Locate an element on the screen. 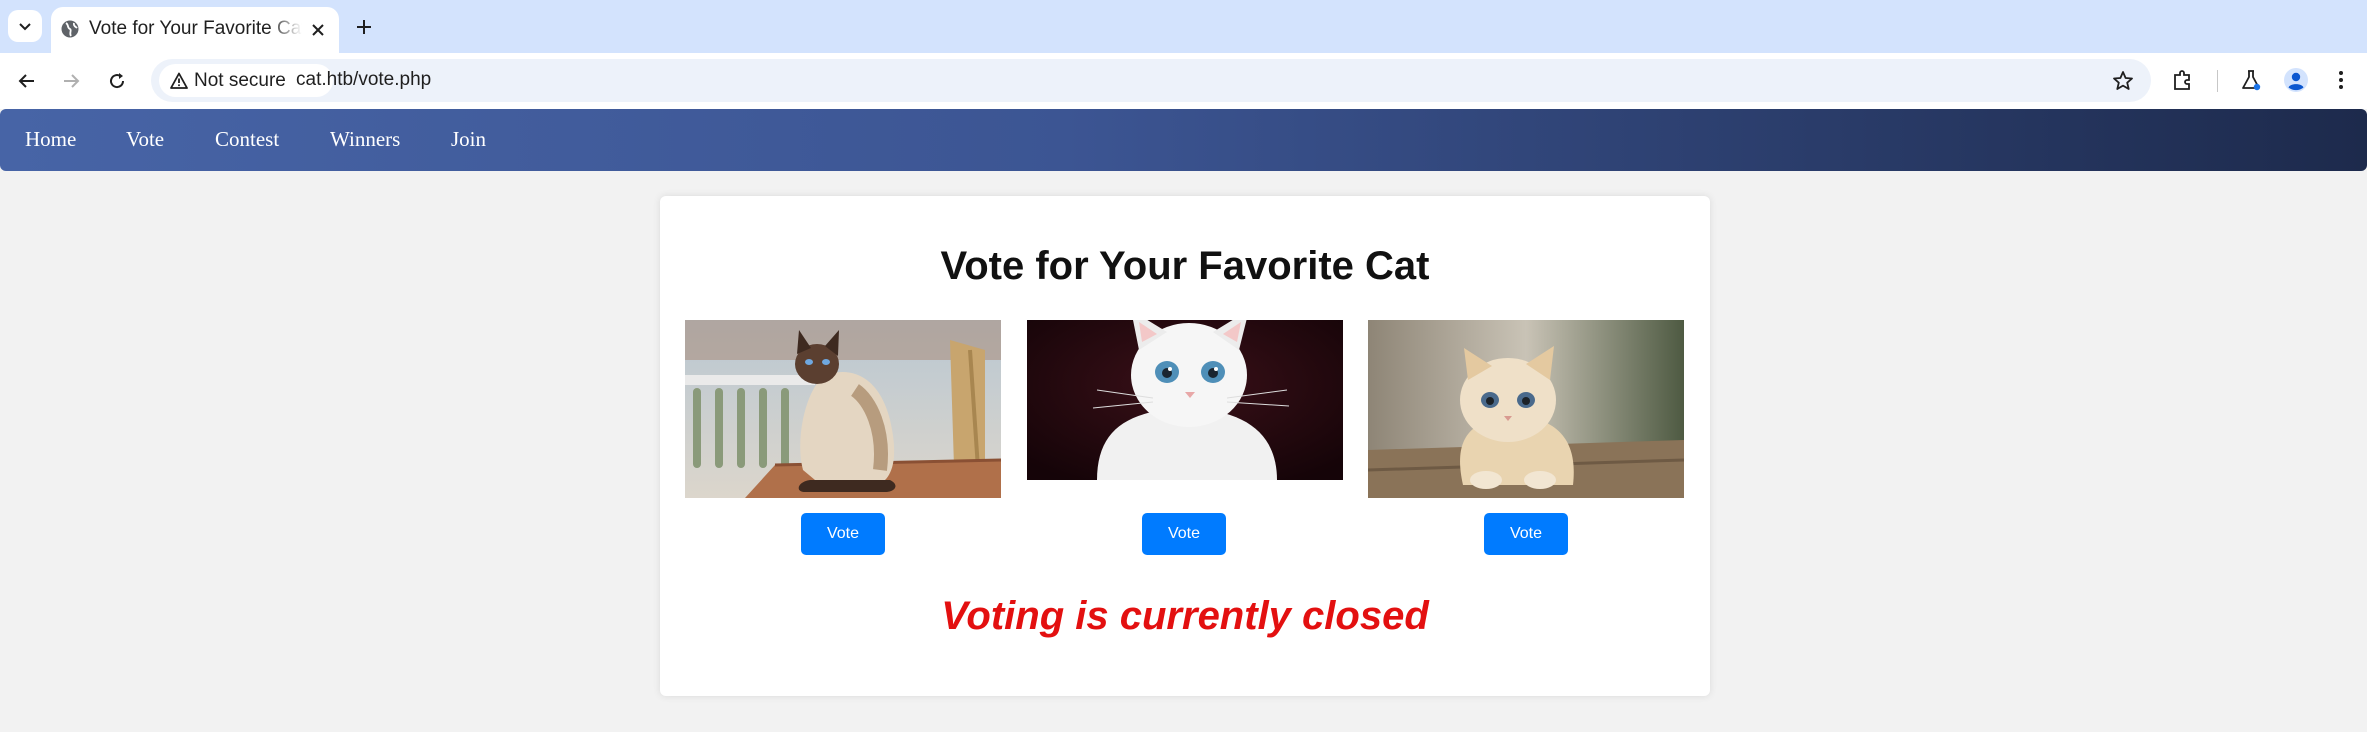  close-tab-button is located at coordinates (318, 30).